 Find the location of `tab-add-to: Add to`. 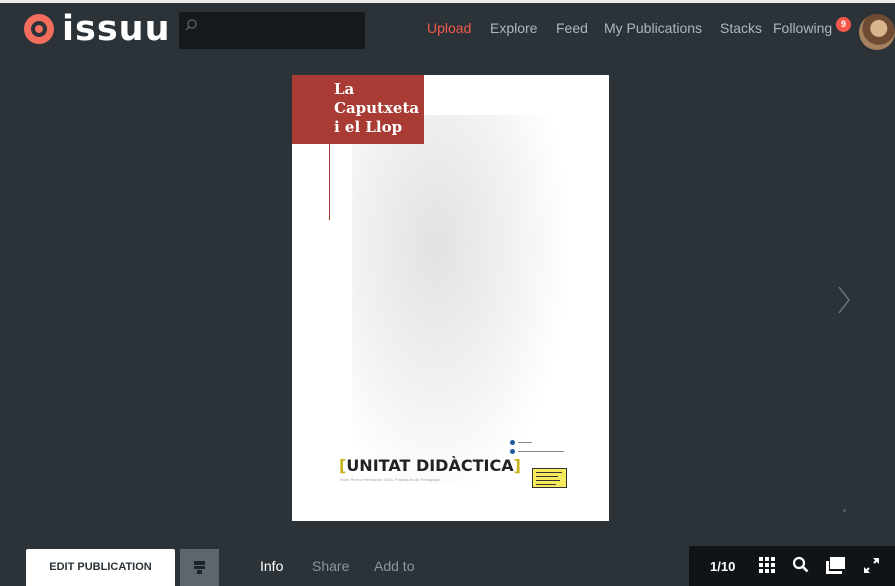

tab-add-to: Add to is located at coordinates (394, 566).